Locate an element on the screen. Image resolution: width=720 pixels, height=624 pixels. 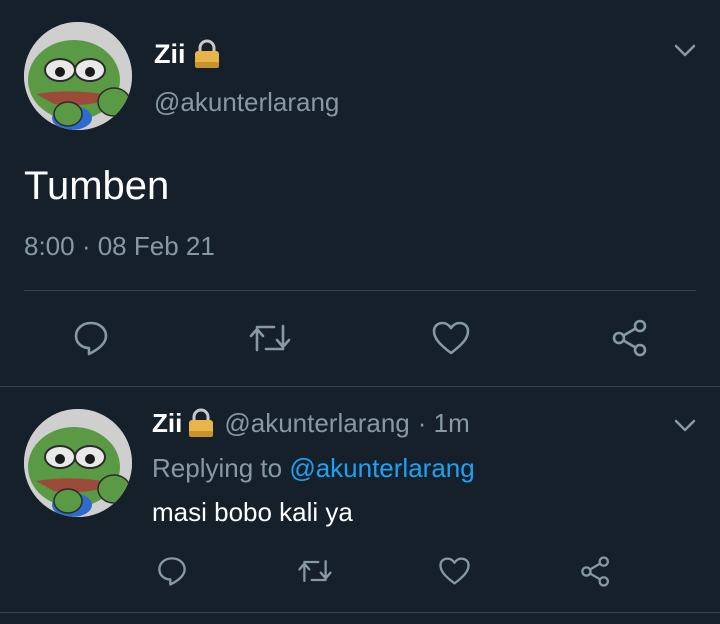
tweet-timestamp: 8:00 · 08 Feb 21 is located at coordinates (119, 246).